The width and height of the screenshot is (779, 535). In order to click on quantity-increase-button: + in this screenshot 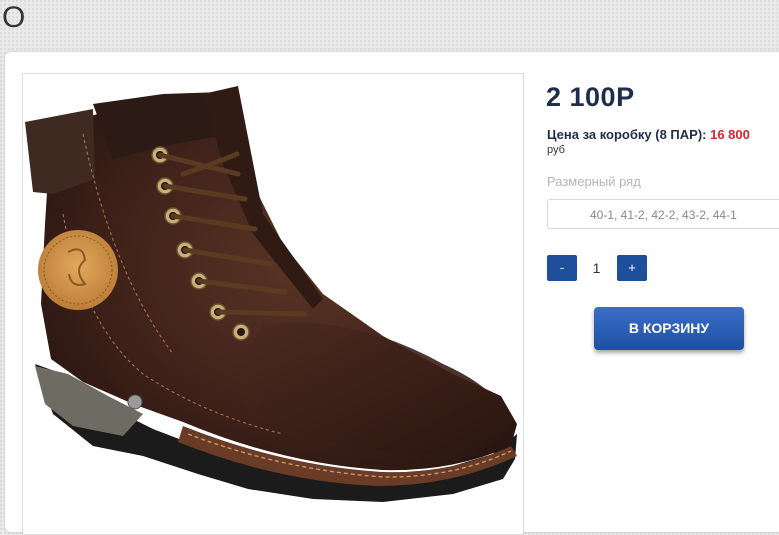, I will do `click(632, 268)`.